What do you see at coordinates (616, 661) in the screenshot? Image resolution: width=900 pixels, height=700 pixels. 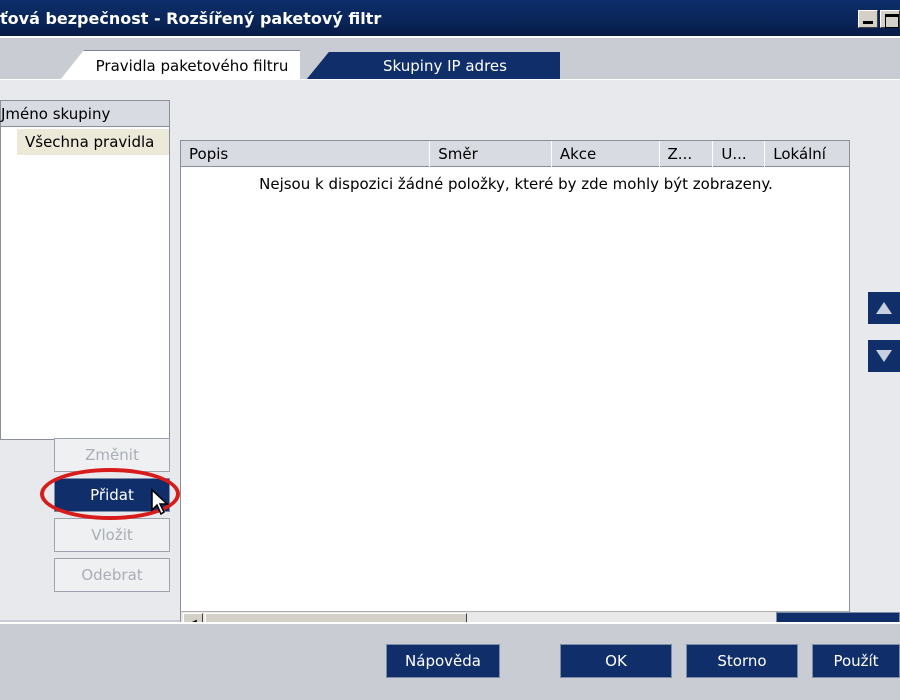 I see `ok-button: OK` at bounding box center [616, 661].